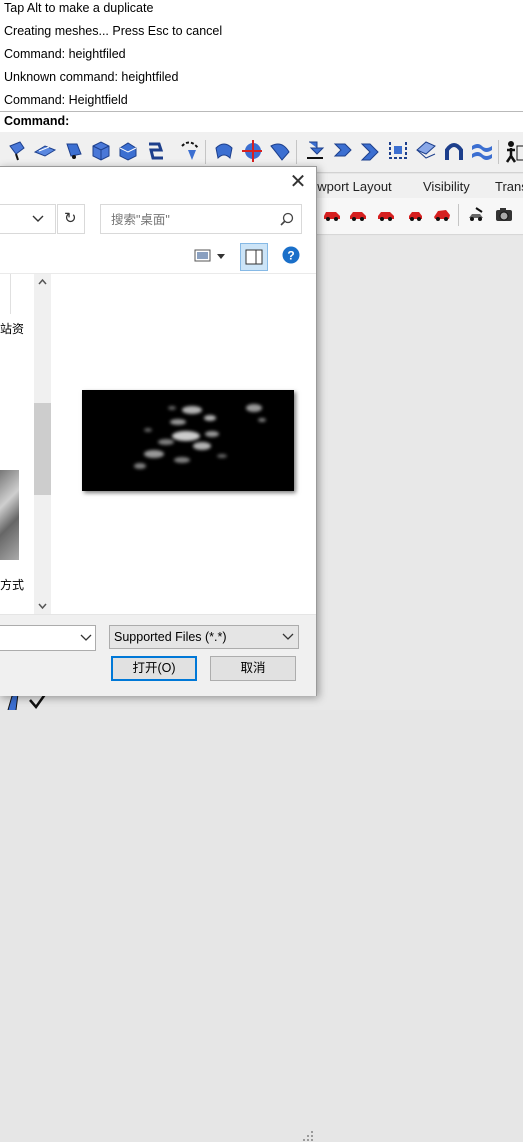  I want to click on address-bar, so click(28, 219).